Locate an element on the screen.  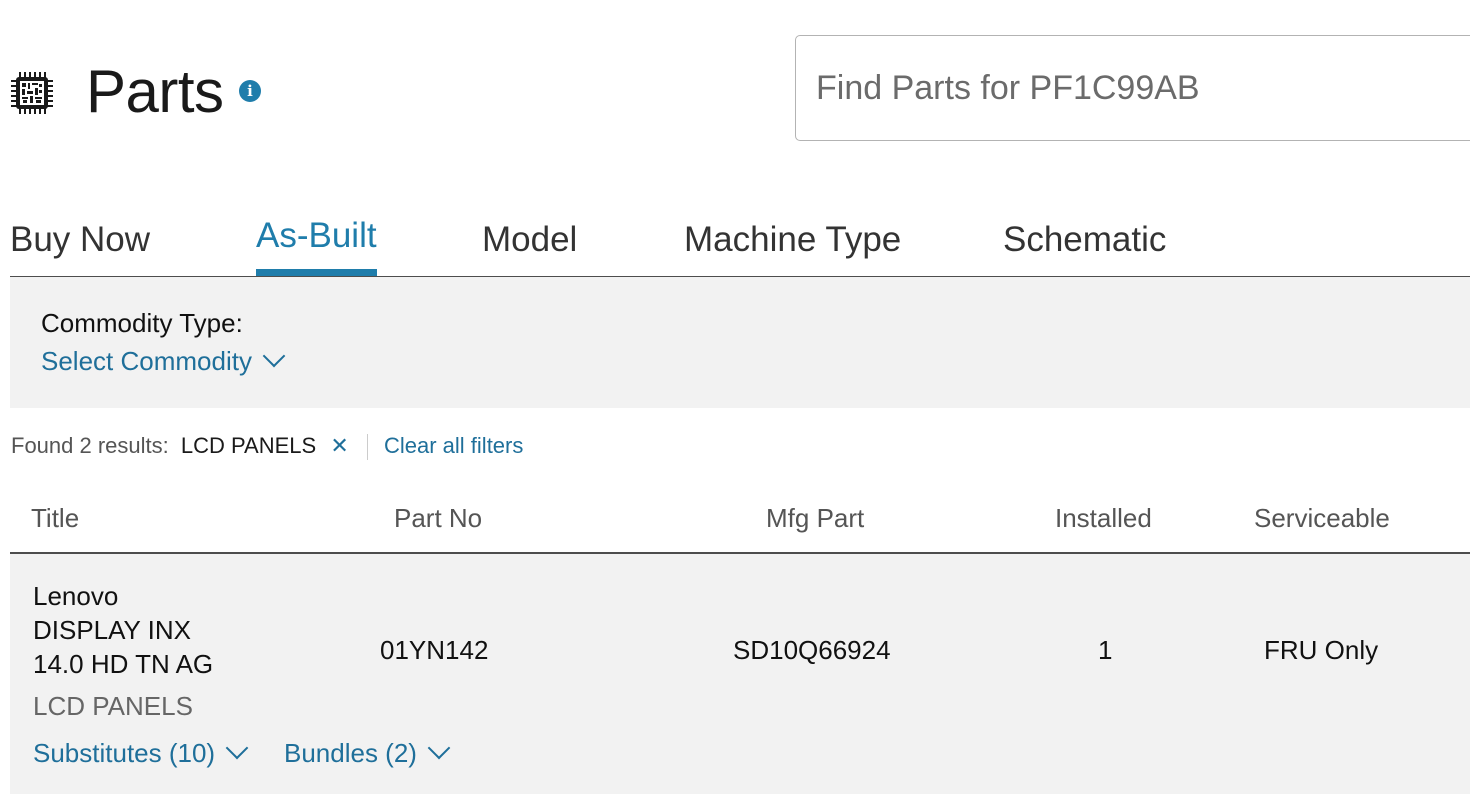
commodity-select-dropdown: Select Commodity is located at coordinates (163, 360).